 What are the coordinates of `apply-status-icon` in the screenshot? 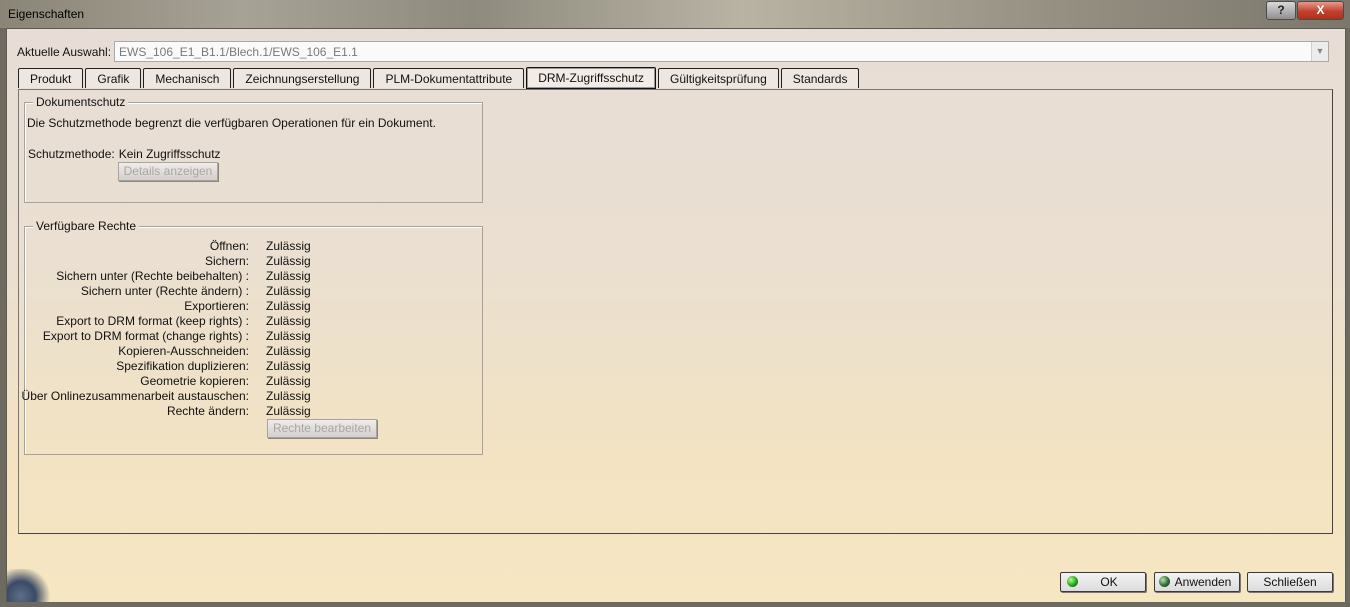 It's located at (1164, 581).